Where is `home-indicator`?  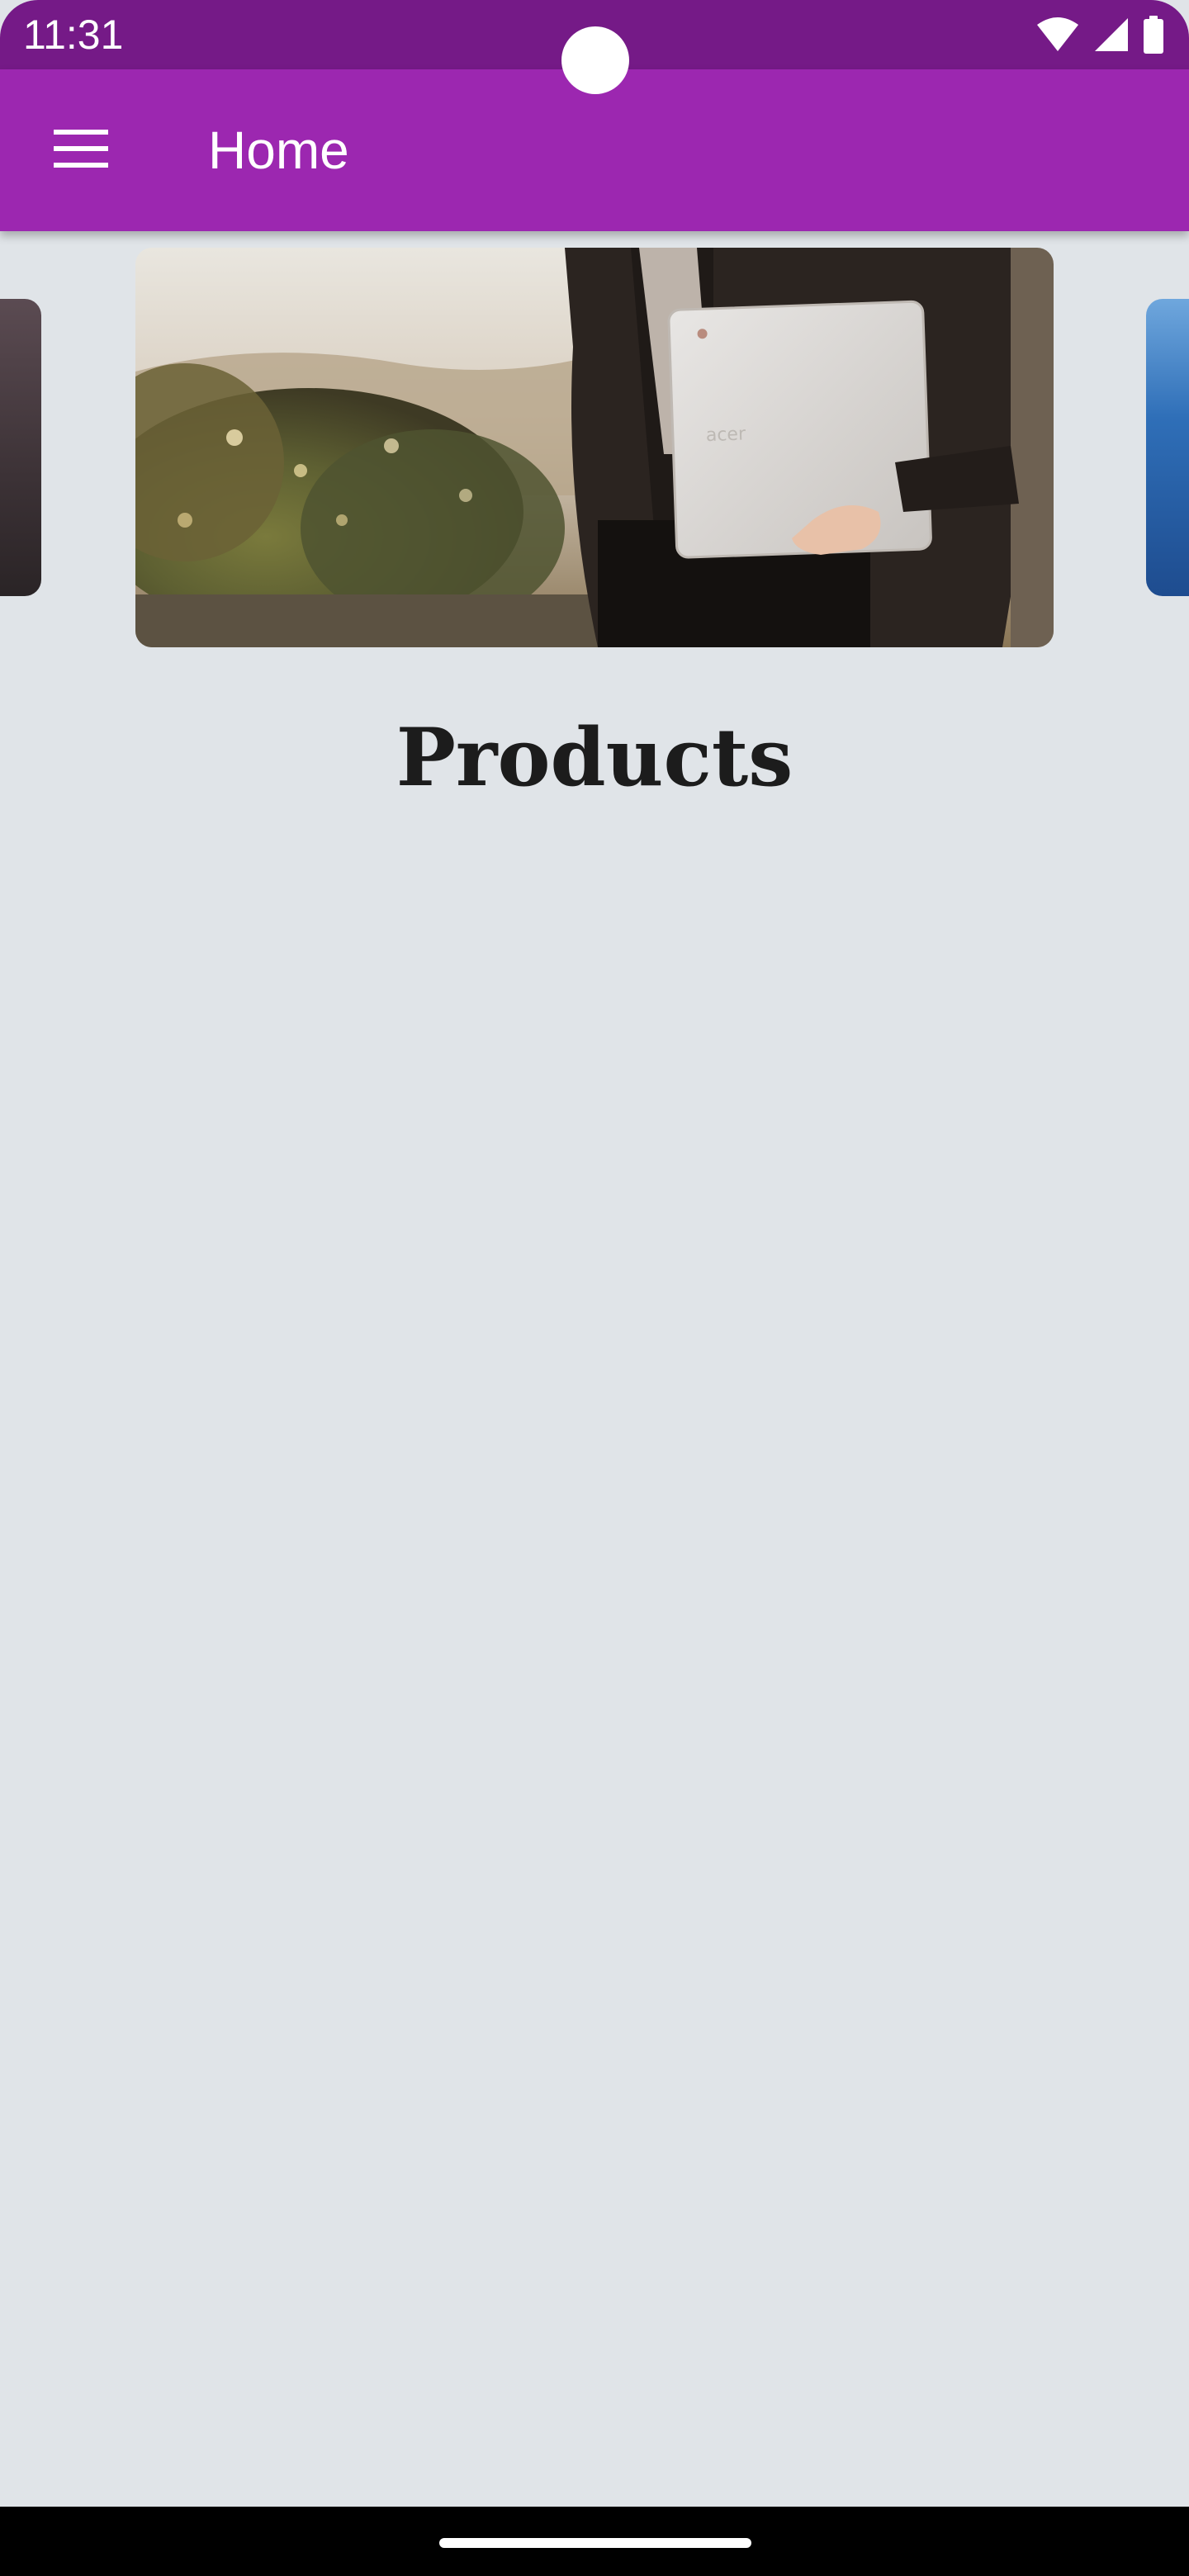
home-indicator is located at coordinates (595, 2543).